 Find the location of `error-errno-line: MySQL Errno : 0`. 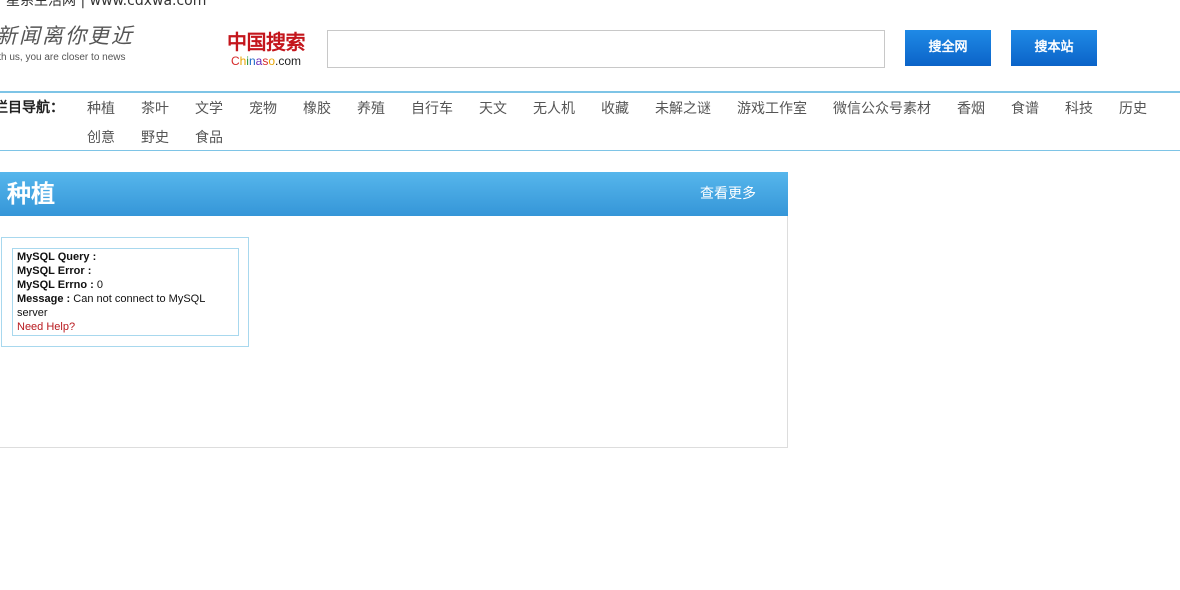

error-errno-line: MySQL Errno : 0 is located at coordinates (60, 285).